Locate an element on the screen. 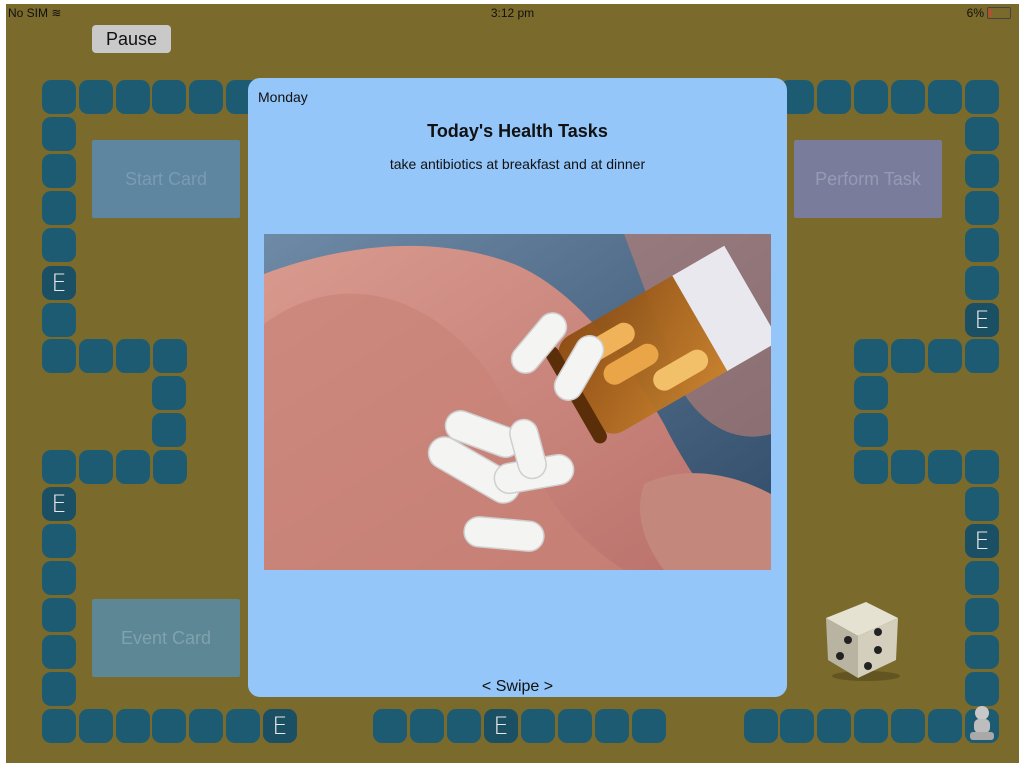  day-label: Monday is located at coordinates (283, 97).